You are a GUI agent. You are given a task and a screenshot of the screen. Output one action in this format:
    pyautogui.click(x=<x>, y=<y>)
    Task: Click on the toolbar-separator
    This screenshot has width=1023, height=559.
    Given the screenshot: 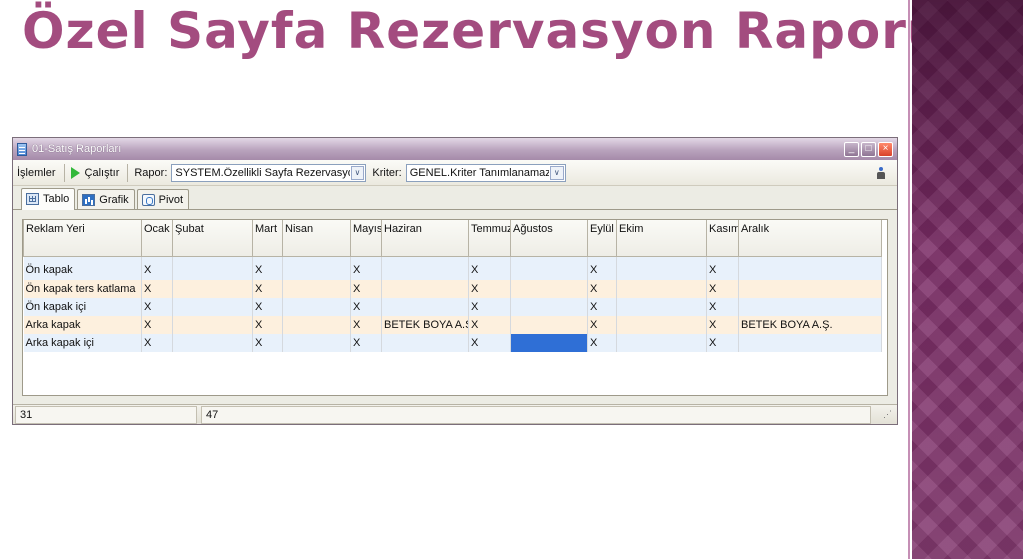 What is the action you would take?
    pyautogui.click(x=128, y=172)
    